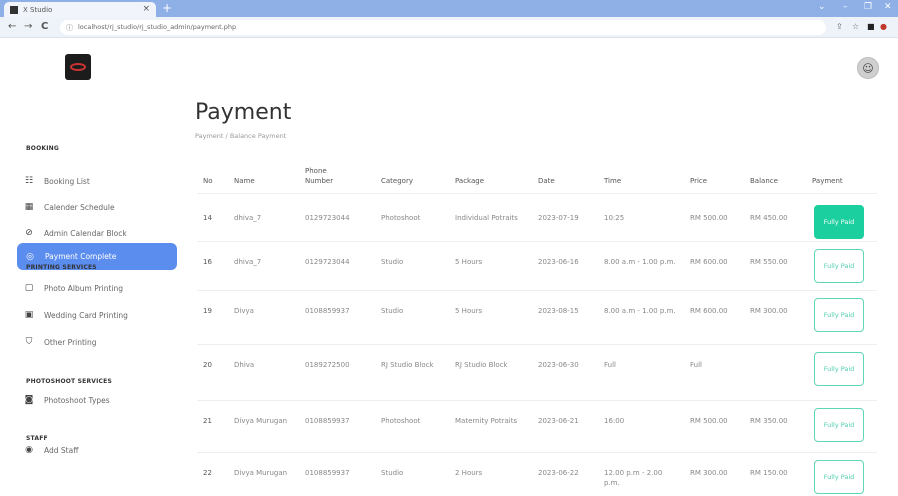 Image resolution: width=898 pixels, height=496 pixels. What do you see at coordinates (243, 112) in the screenshot?
I see `page-title: Payment` at bounding box center [243, 112].